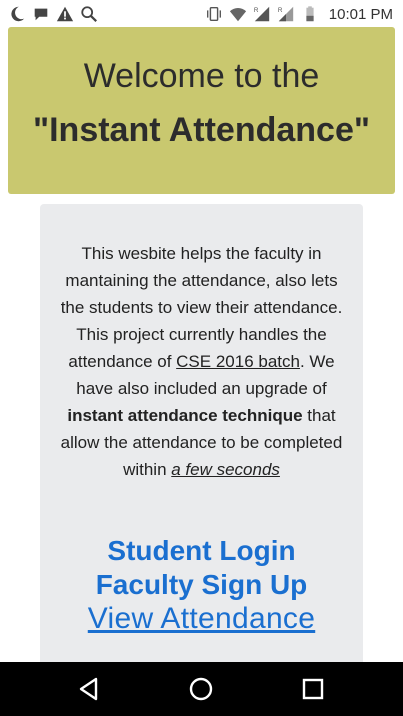  I want to click on back-icon, so click(89, 689).